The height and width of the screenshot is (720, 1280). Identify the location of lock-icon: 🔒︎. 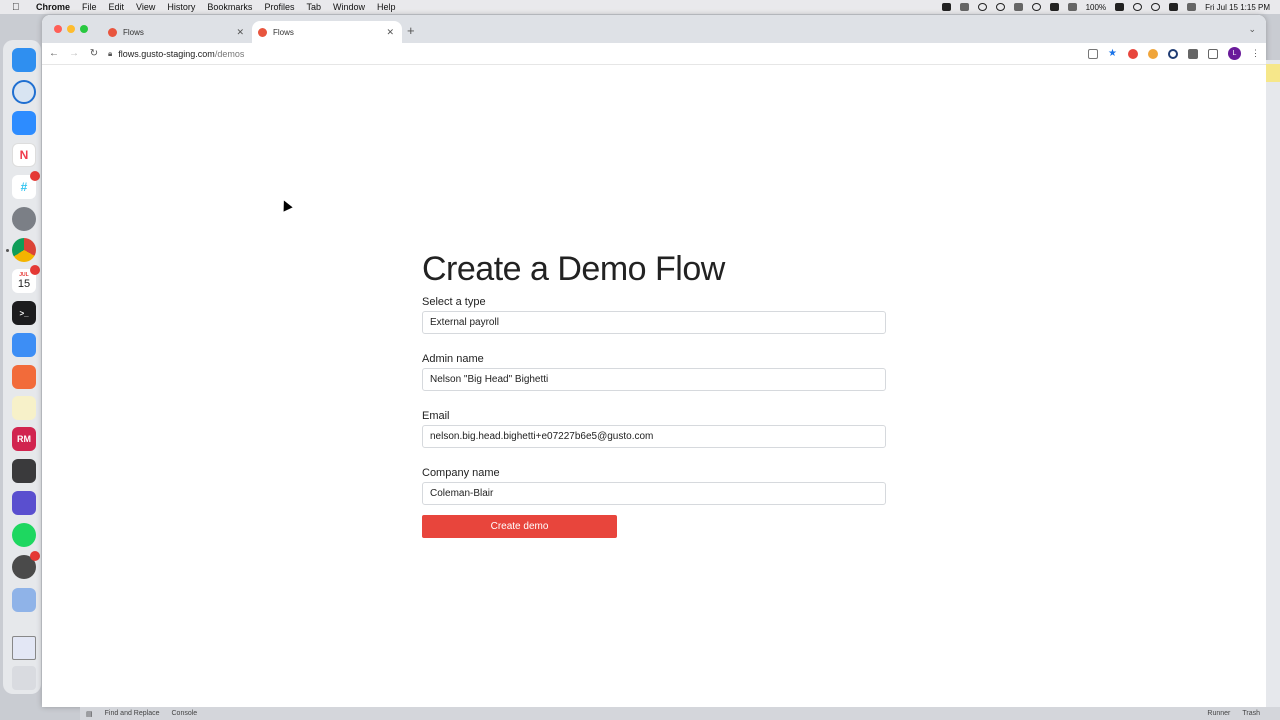
(110, 54).